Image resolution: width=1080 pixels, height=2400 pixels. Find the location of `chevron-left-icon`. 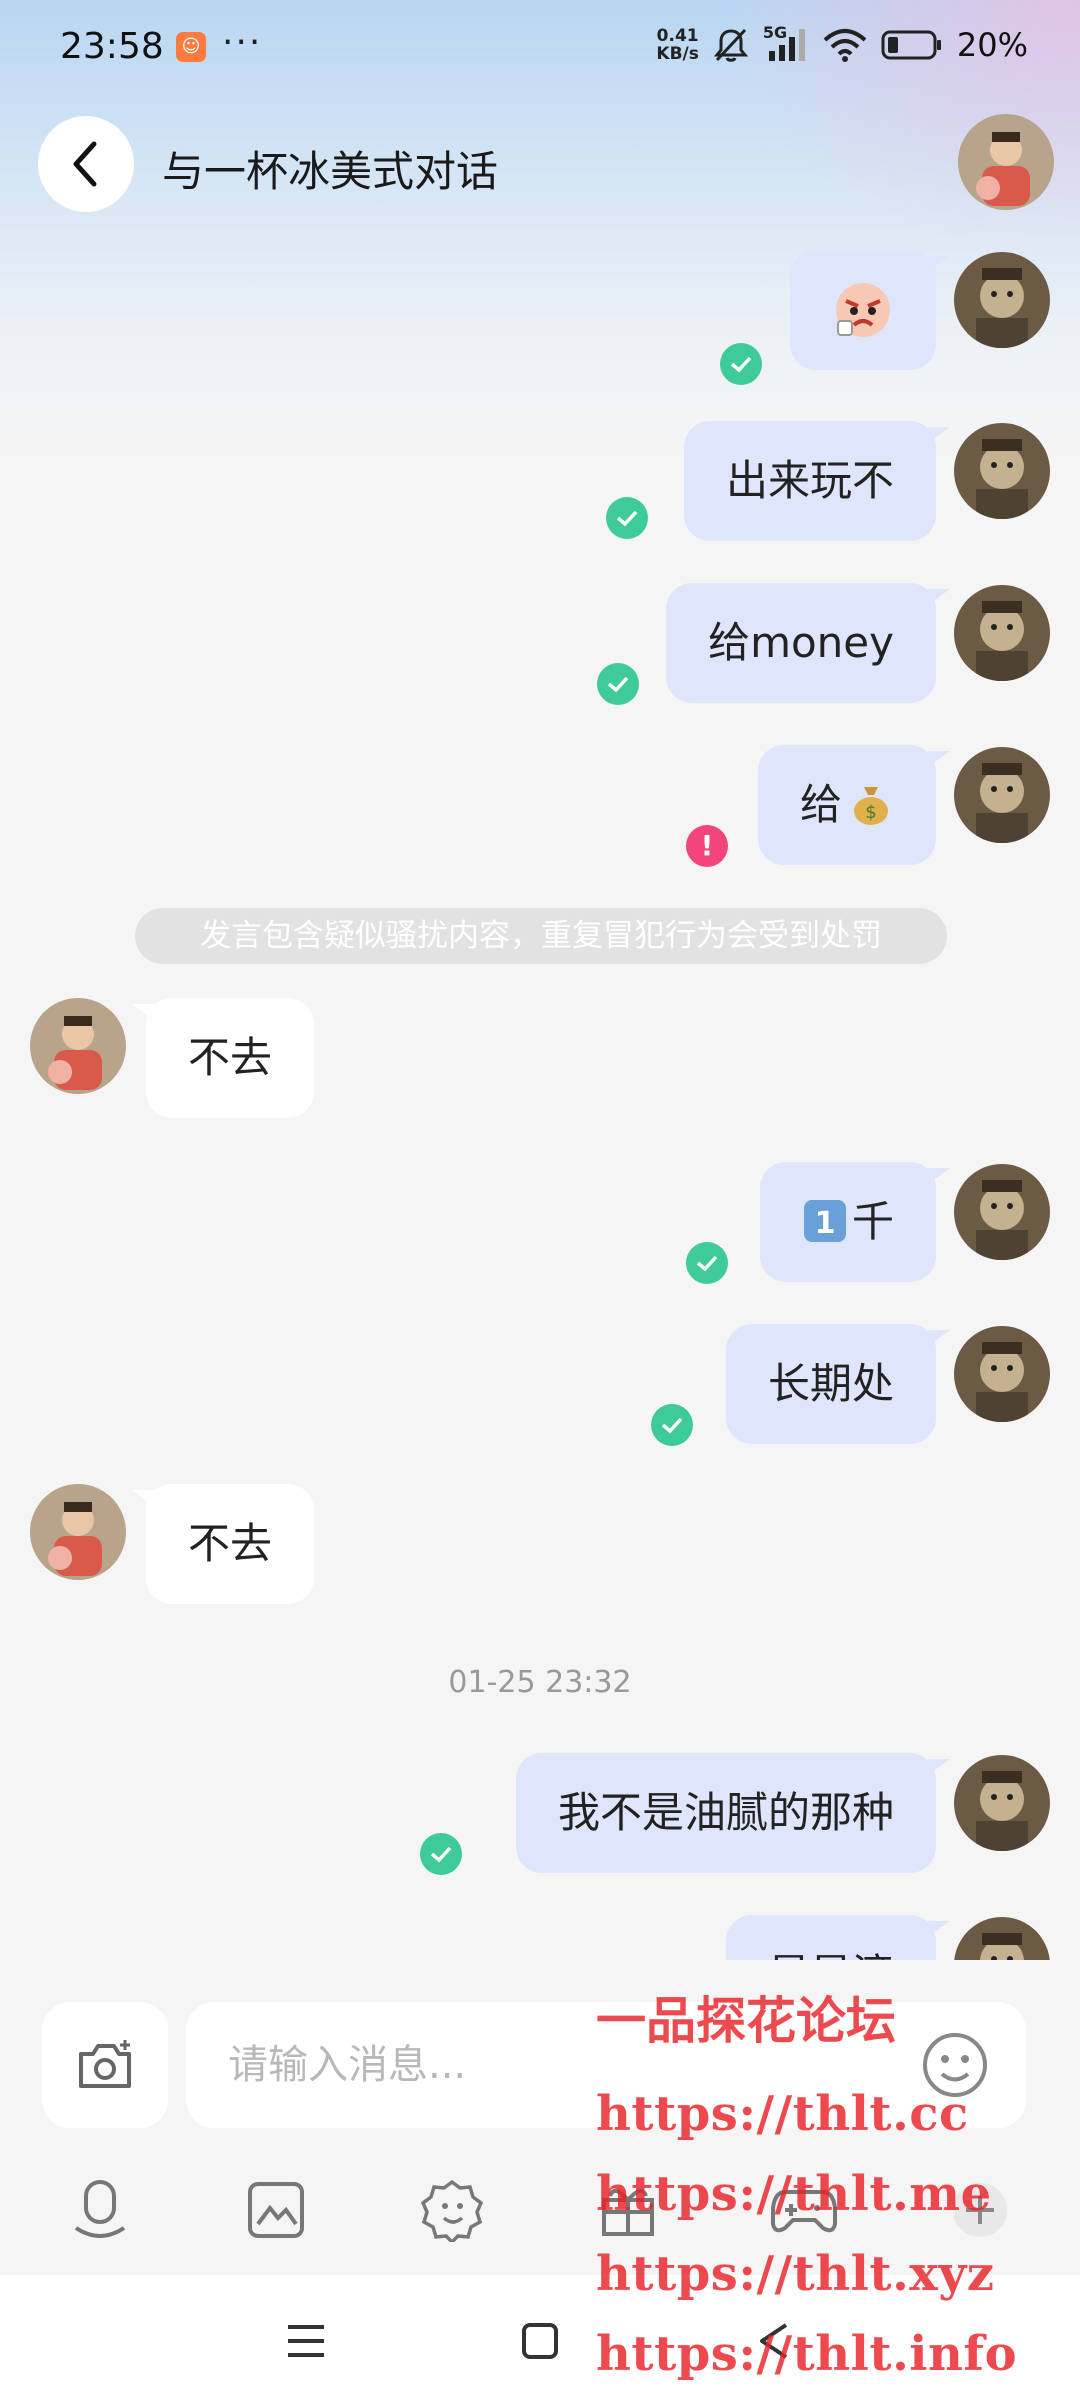

chevron-left-icon is located at coordinates (85, 164).